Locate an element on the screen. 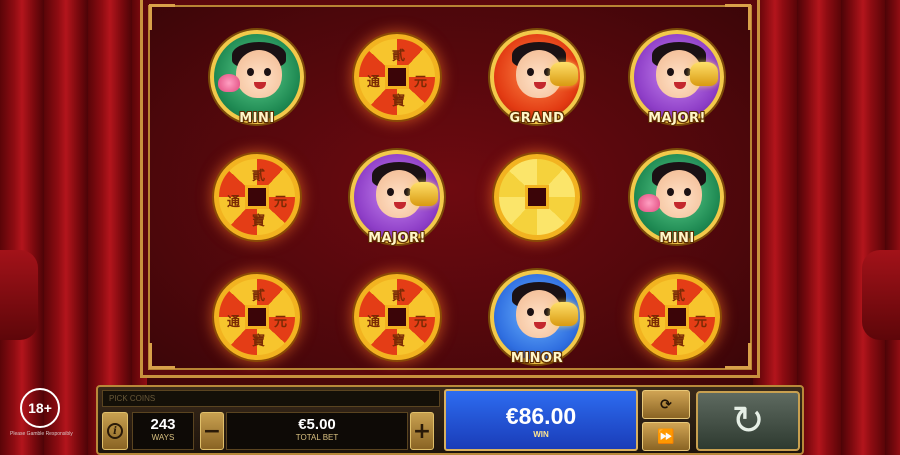  pick-coins-bar: PICK COINS is located at coordinates (271, 398).